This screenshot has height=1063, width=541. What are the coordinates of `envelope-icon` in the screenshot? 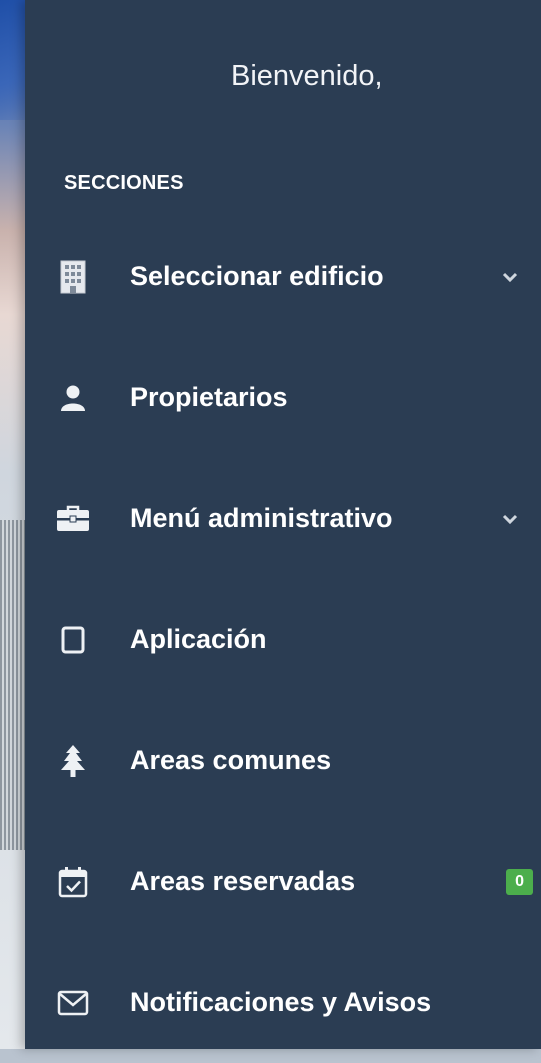 It's located at (73, 1003).